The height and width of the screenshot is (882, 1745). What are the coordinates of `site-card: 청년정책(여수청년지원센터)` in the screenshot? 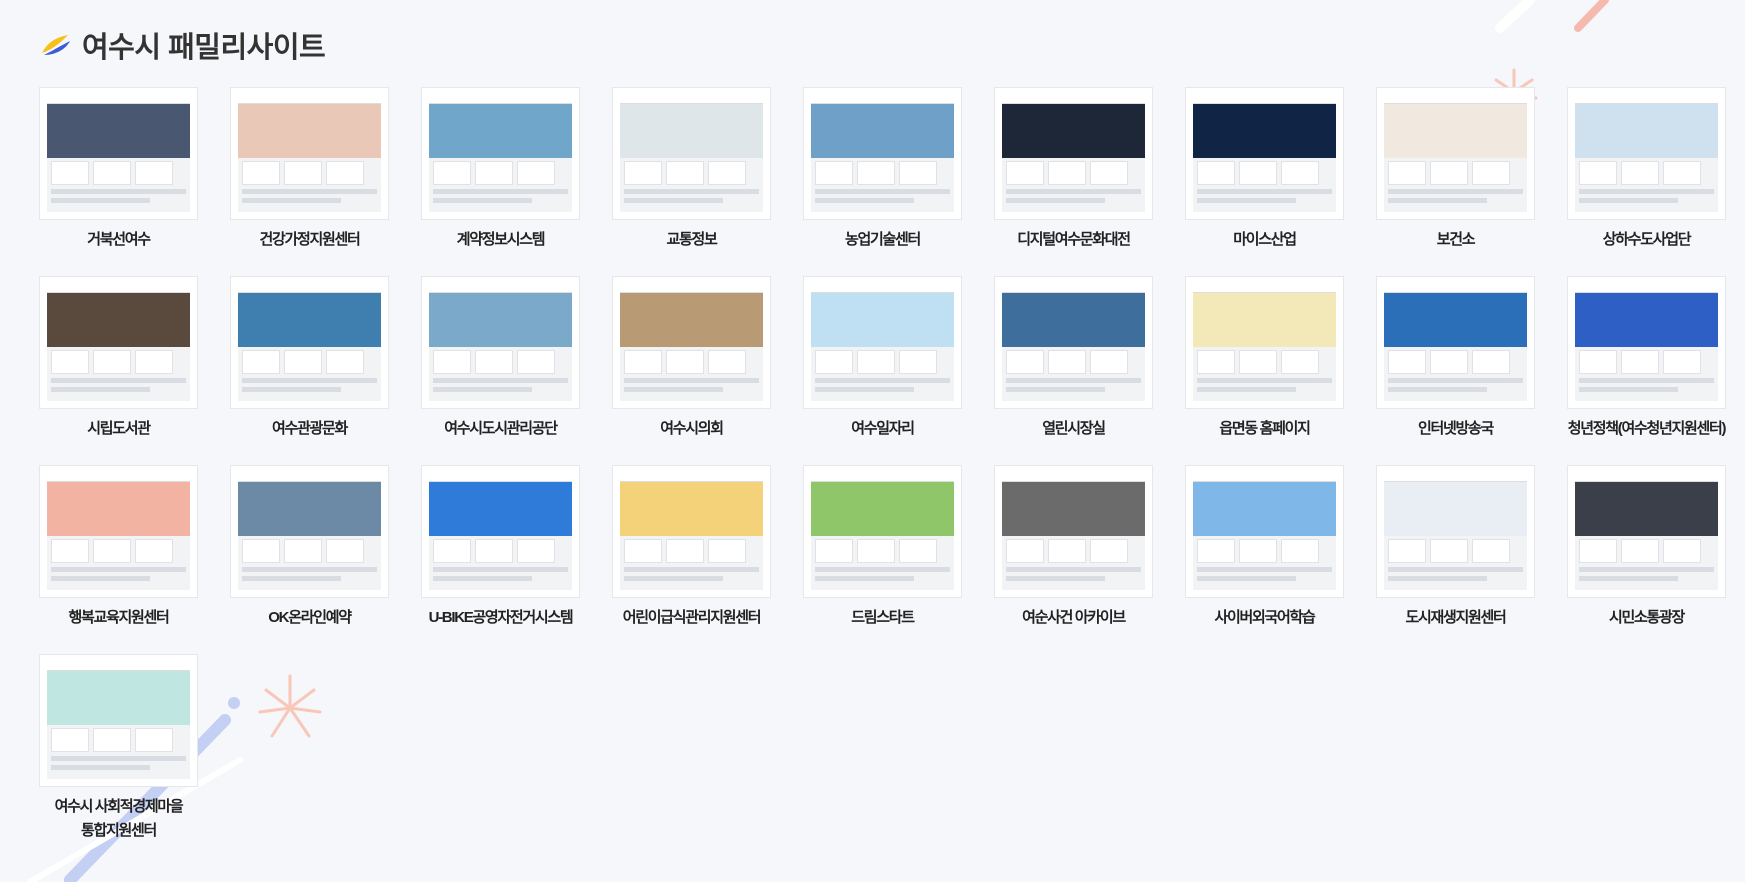 It's located at (1647, 371).